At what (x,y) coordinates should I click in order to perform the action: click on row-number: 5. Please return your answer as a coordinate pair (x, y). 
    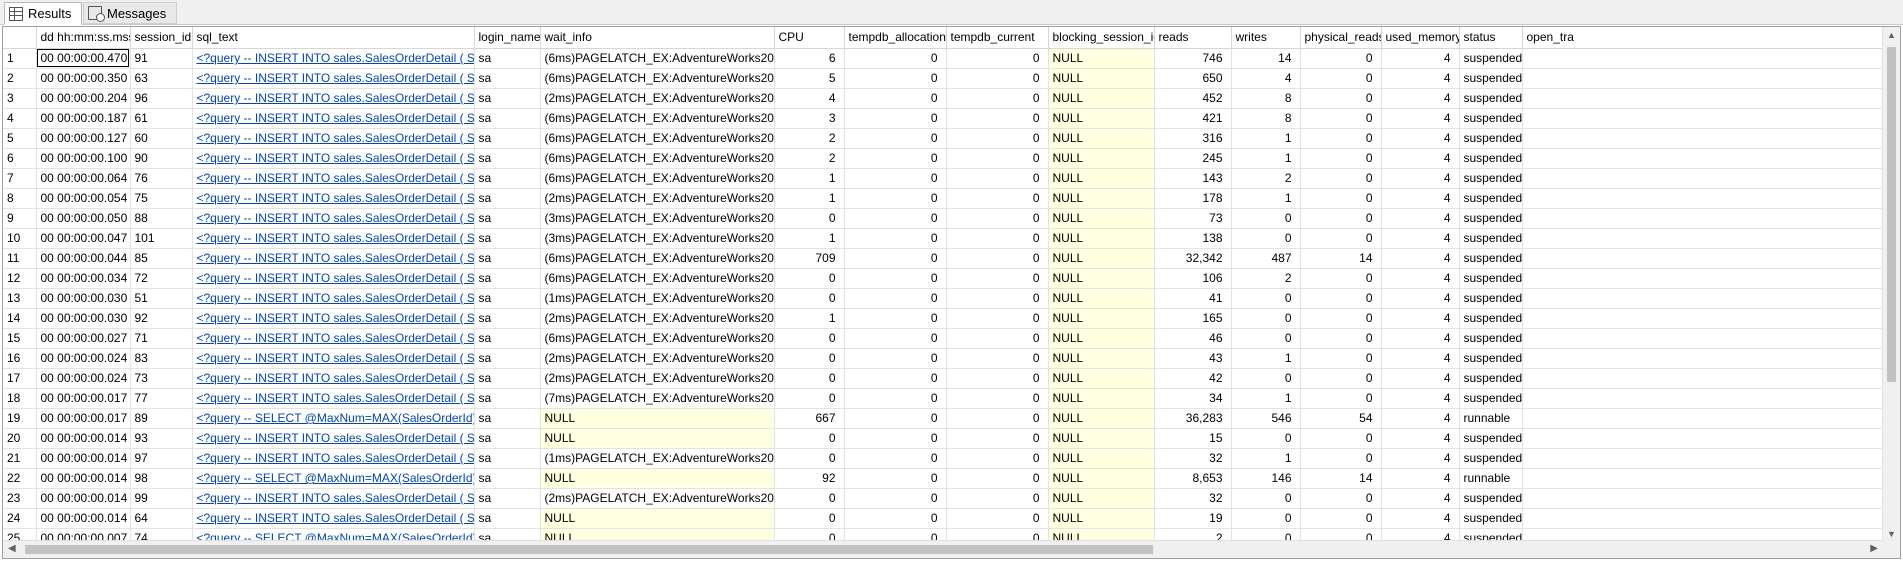
    Looking at the image, I should click on (20, 138).